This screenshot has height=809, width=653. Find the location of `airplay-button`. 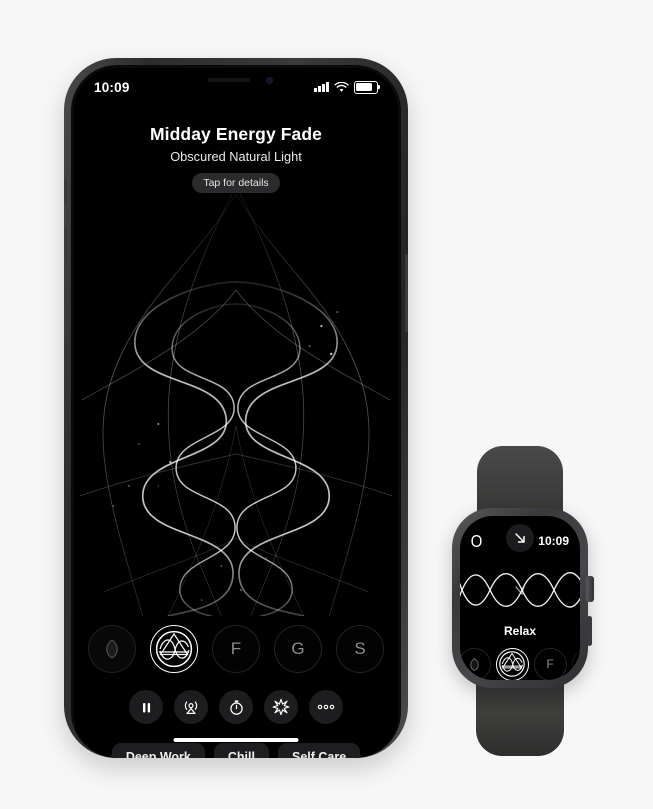

airplay-button is located at coordinates (191, 707).